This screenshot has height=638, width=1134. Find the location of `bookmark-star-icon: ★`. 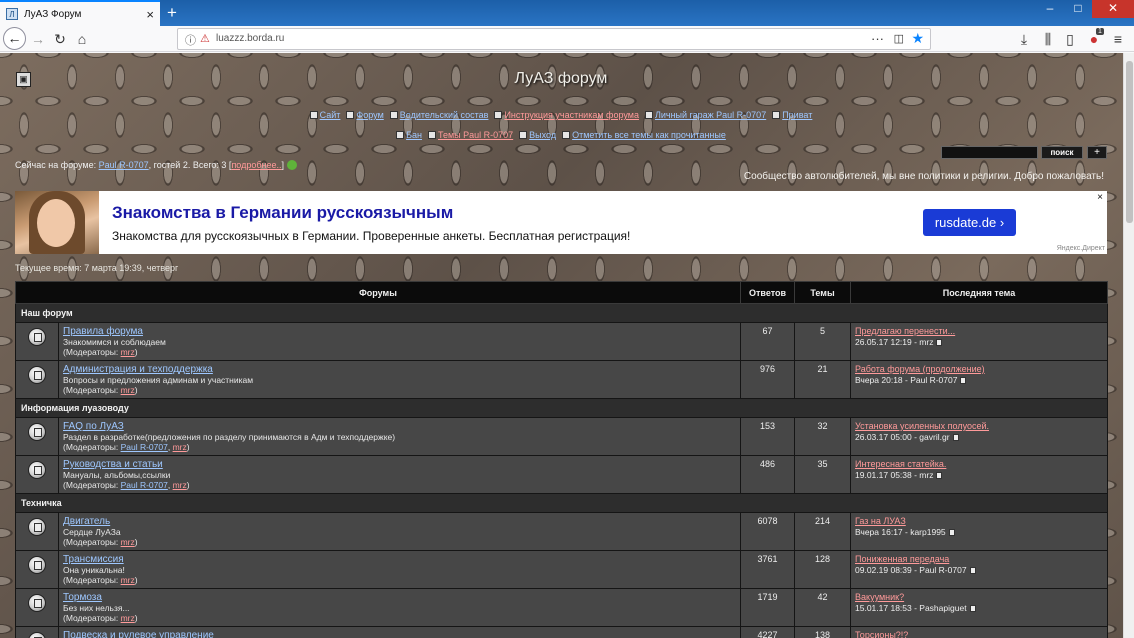

bookmark-star-icon: ★ is located at coordinates (917, 38).